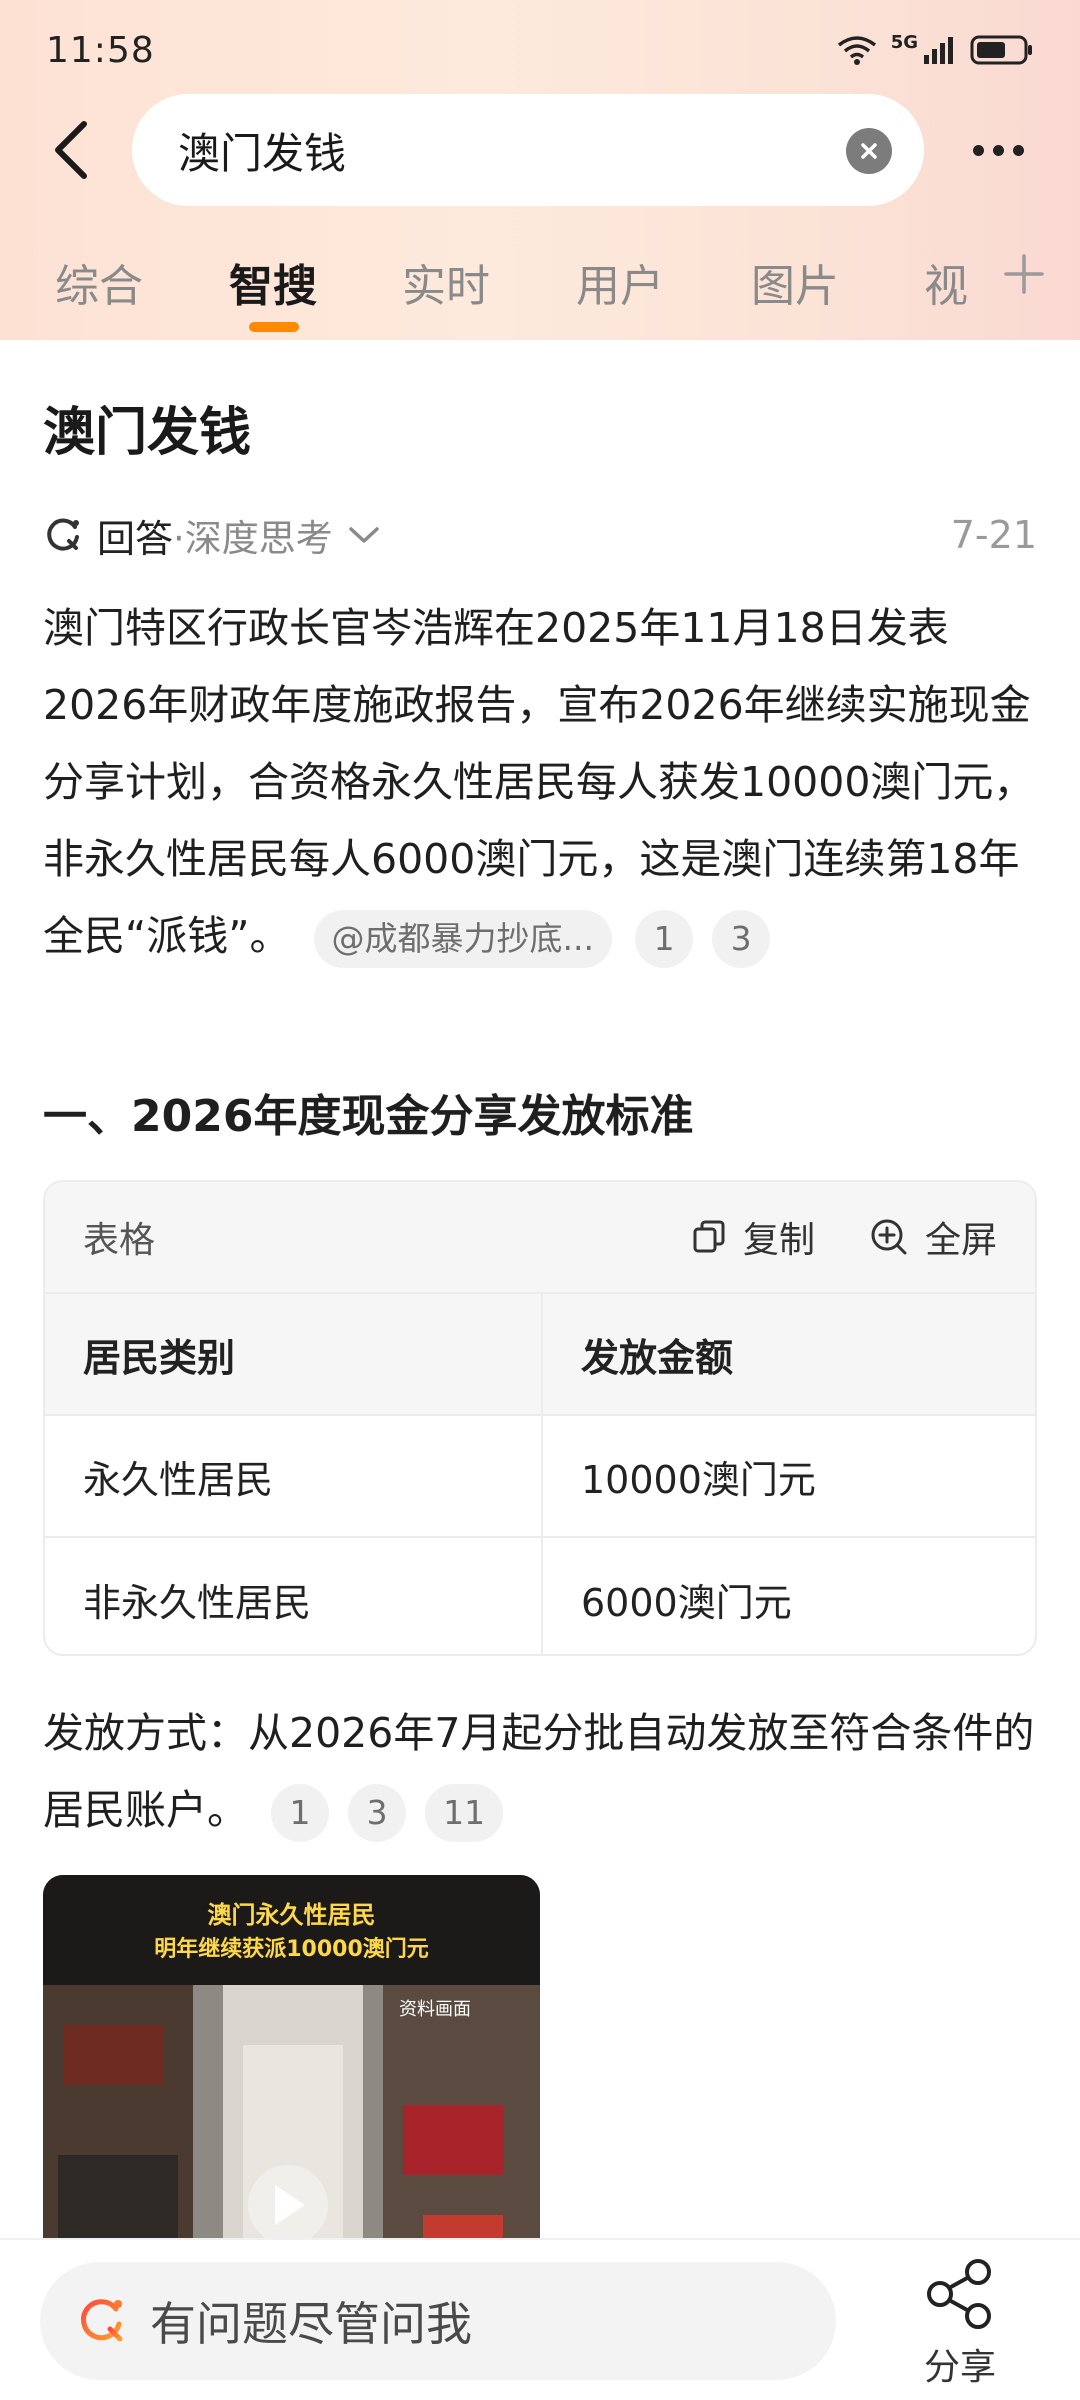  Describe the element at coordinates (709, 1236) in the screenshot. I see `copy-icon` at that location.